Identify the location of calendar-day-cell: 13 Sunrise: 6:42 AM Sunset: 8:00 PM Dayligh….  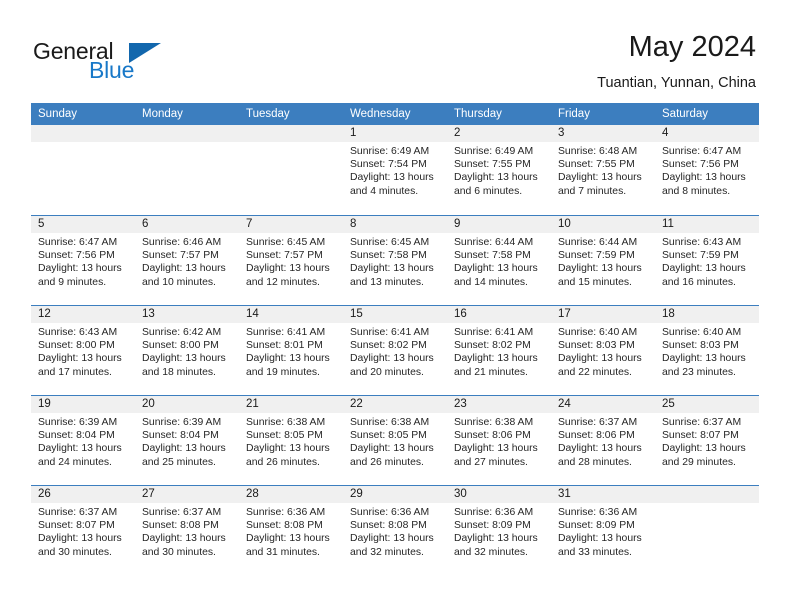
(187, 350).